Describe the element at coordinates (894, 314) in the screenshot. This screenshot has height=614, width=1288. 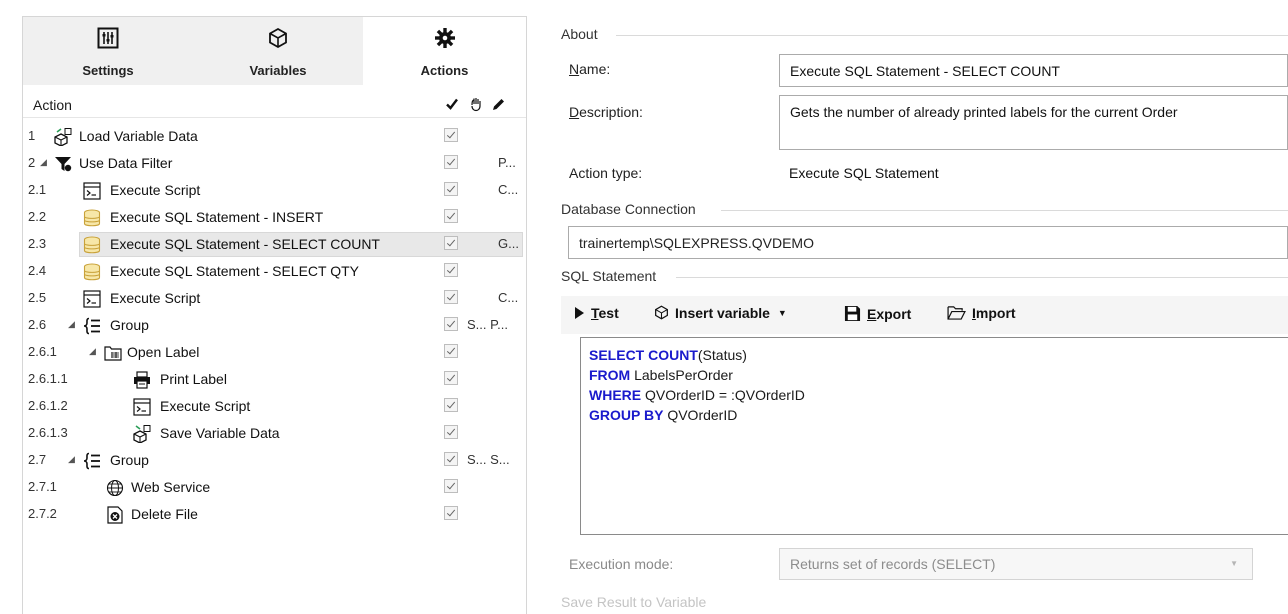
I see `export-label: xport` at that location.